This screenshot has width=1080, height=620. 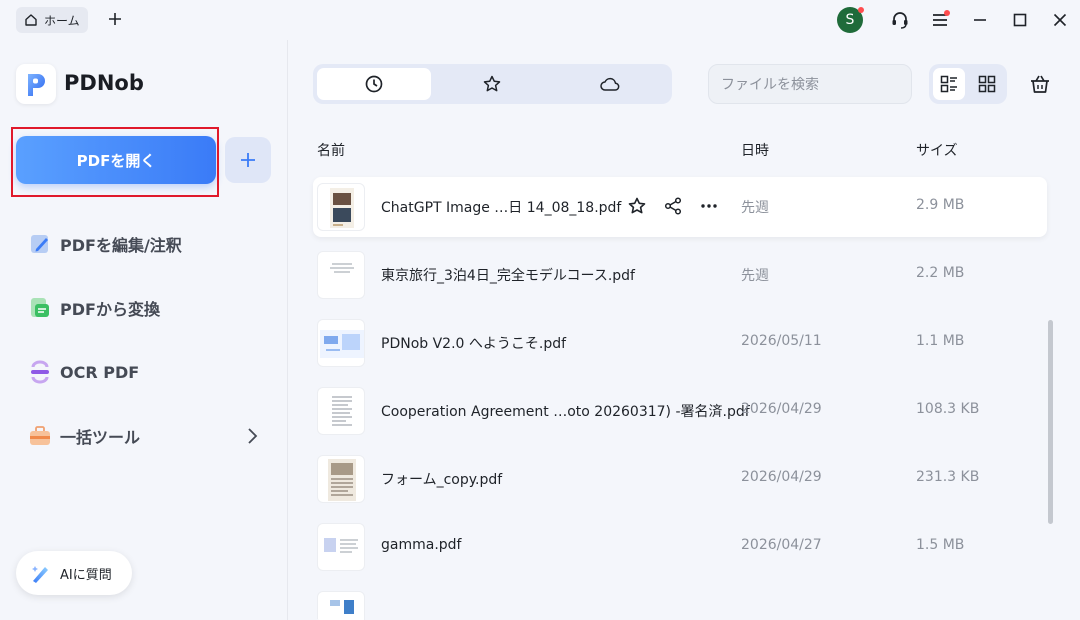 I want to click on favorite-button, so click(x=637, y=206).